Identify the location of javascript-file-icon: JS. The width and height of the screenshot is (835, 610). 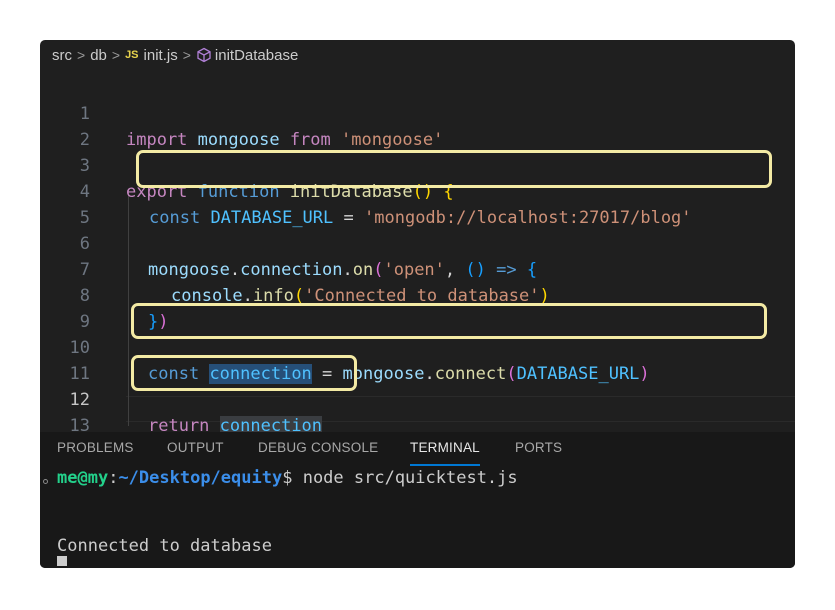
(132, 55).